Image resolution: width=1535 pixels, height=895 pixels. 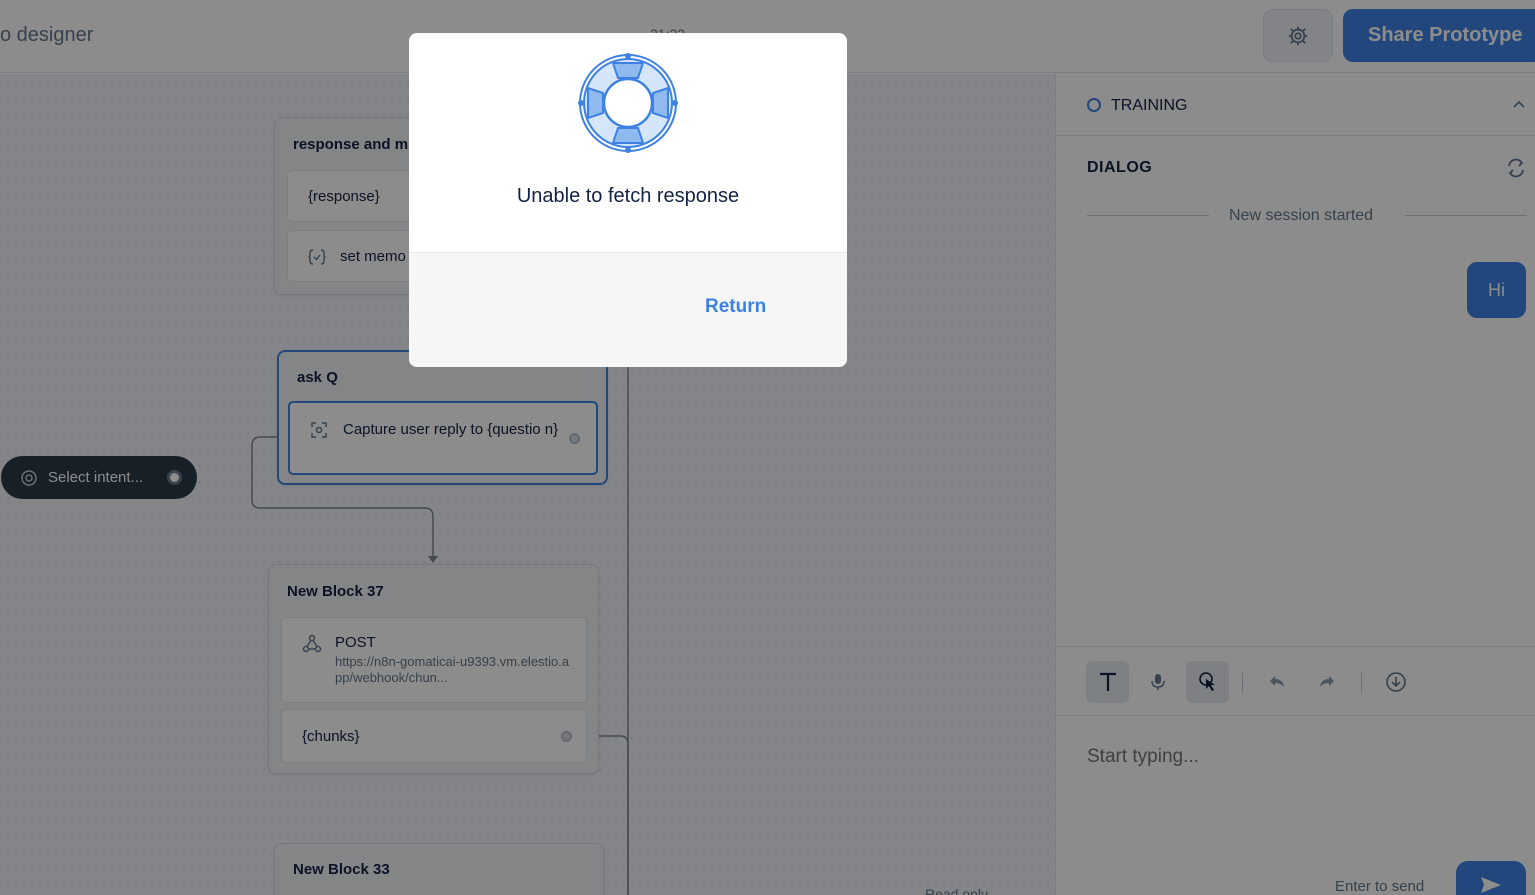 What do you see at coordinates (628, 309) in the screenshot?
I see `modal-footer: Return` at bounding box center [628, 309].